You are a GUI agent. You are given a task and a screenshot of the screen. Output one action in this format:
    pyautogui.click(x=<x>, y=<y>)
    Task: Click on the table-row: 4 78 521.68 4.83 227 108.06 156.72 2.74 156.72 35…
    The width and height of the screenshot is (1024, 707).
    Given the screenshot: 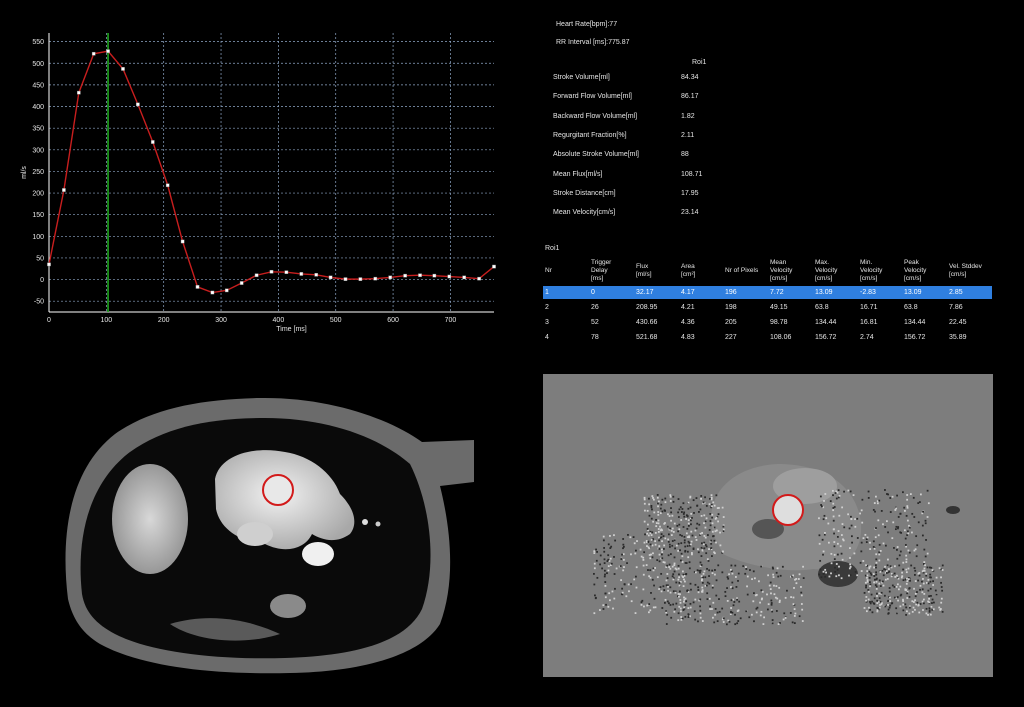 What is the action you would take?
    pyautogui.click(x=767, y=337)
    